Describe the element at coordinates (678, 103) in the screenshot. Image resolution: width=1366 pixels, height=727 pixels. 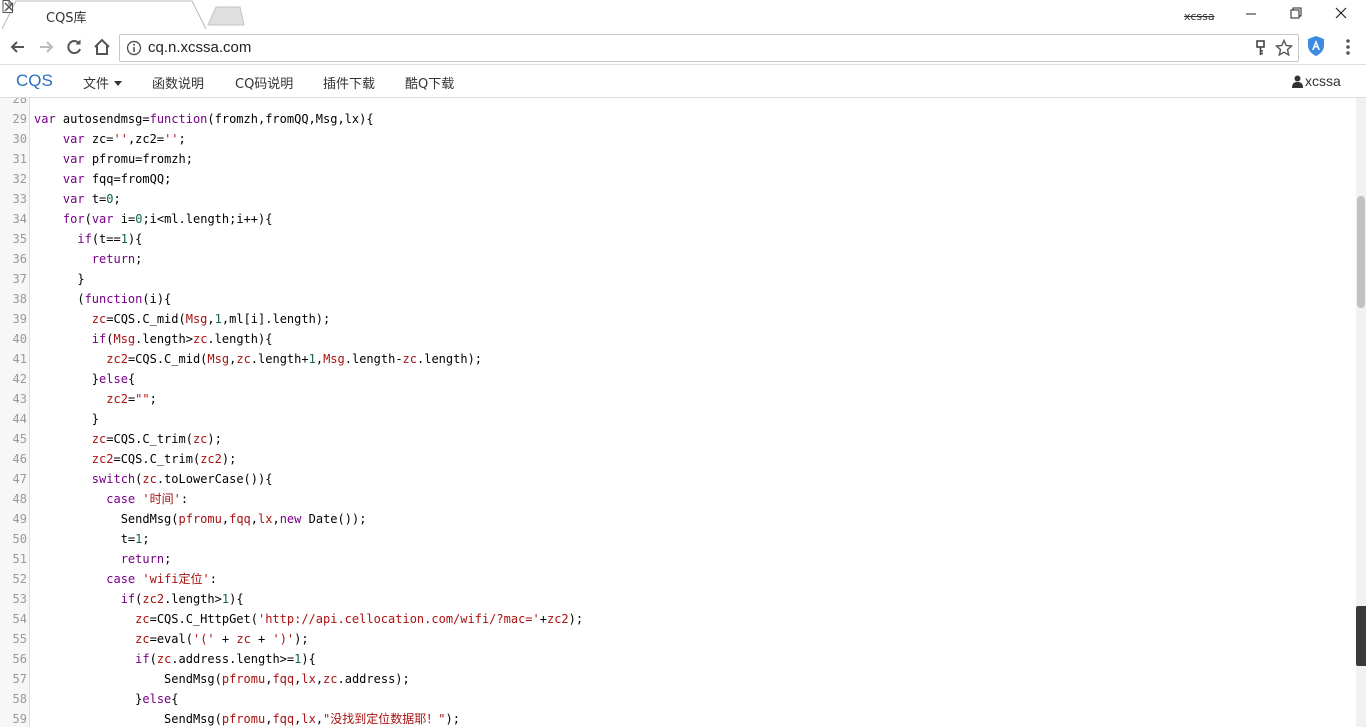
I see `code-line: 28` at that location.